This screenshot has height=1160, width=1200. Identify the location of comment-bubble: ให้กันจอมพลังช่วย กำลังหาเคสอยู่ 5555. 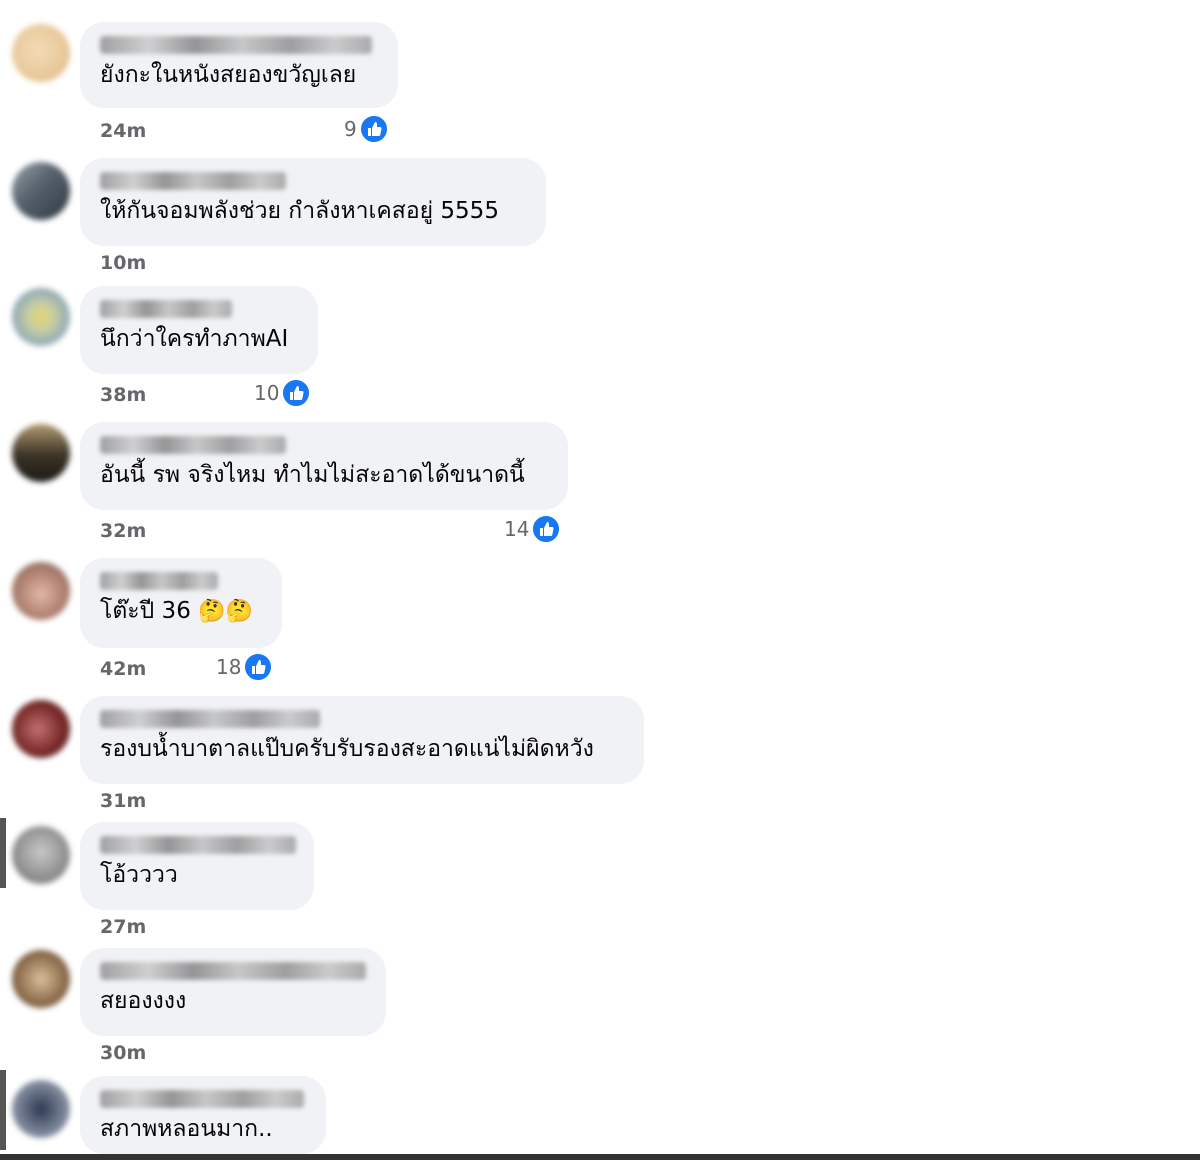
(313, 202).